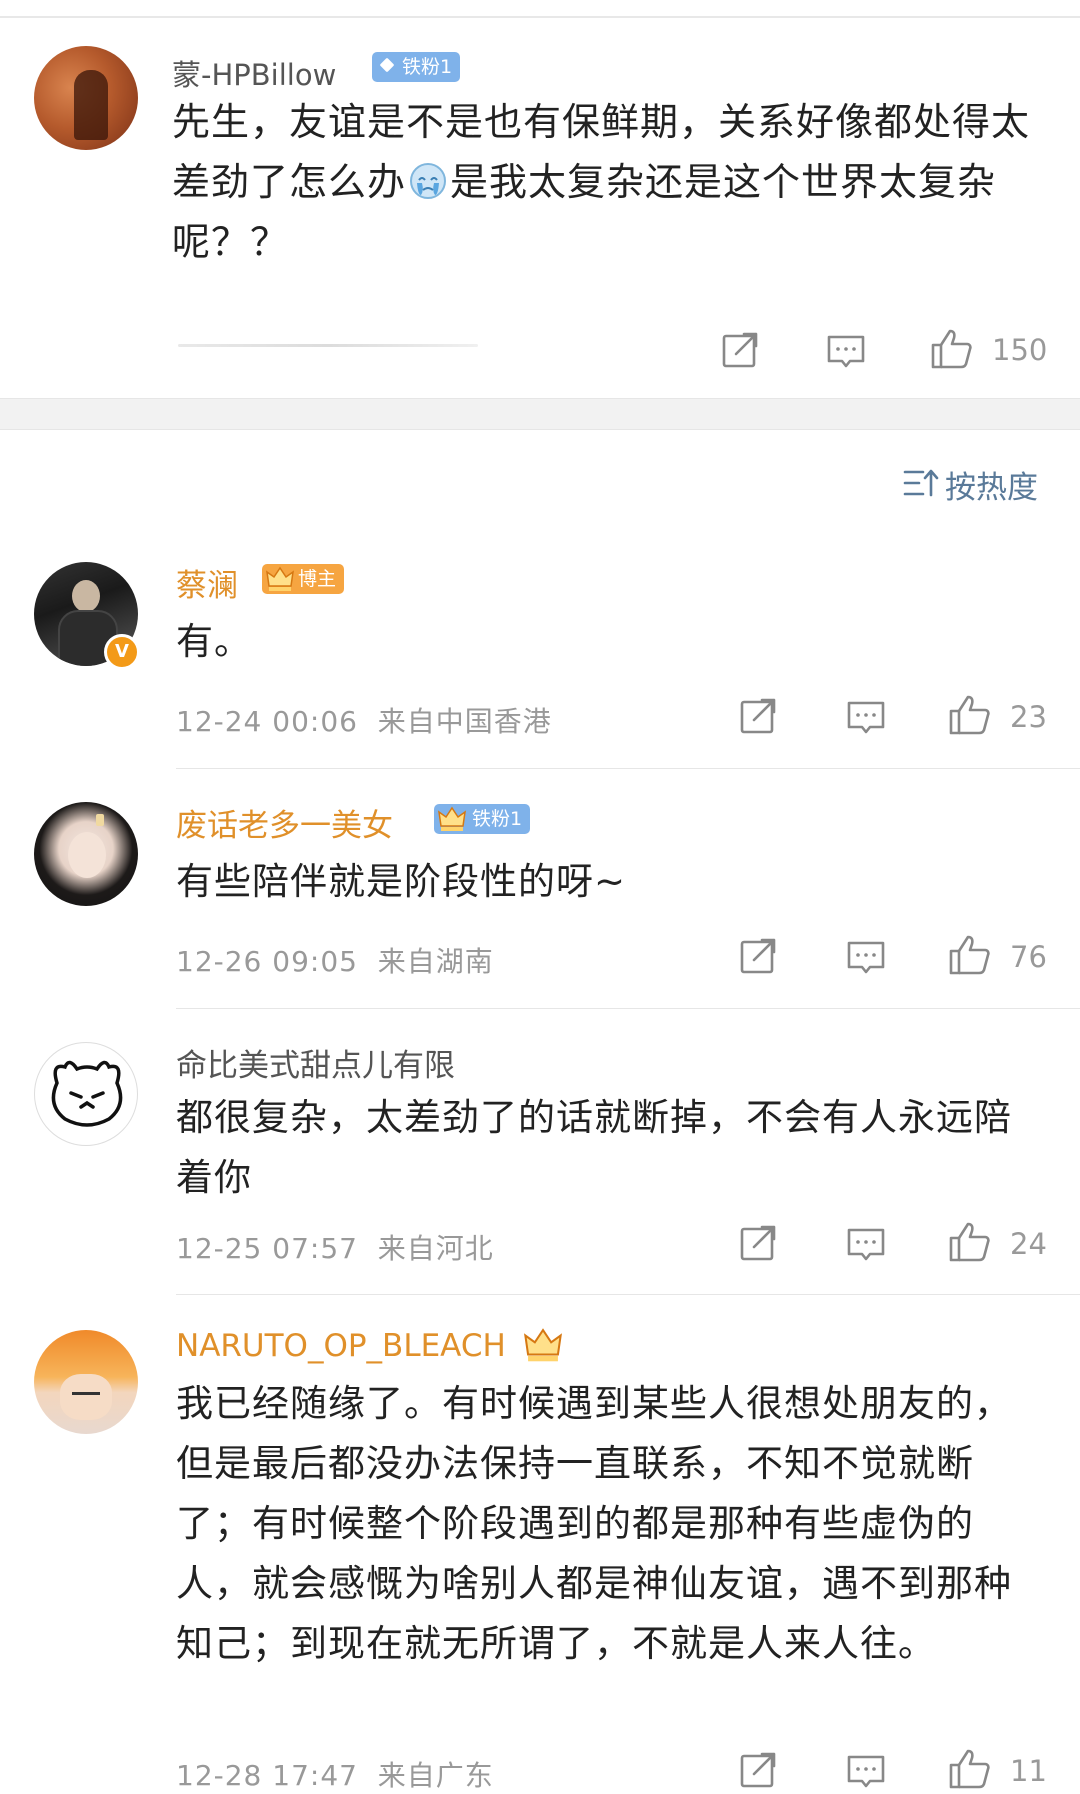 This screenshot has width=1080, height=1794. I want to click on sort-toggle: 按热度, so click(970, 484).